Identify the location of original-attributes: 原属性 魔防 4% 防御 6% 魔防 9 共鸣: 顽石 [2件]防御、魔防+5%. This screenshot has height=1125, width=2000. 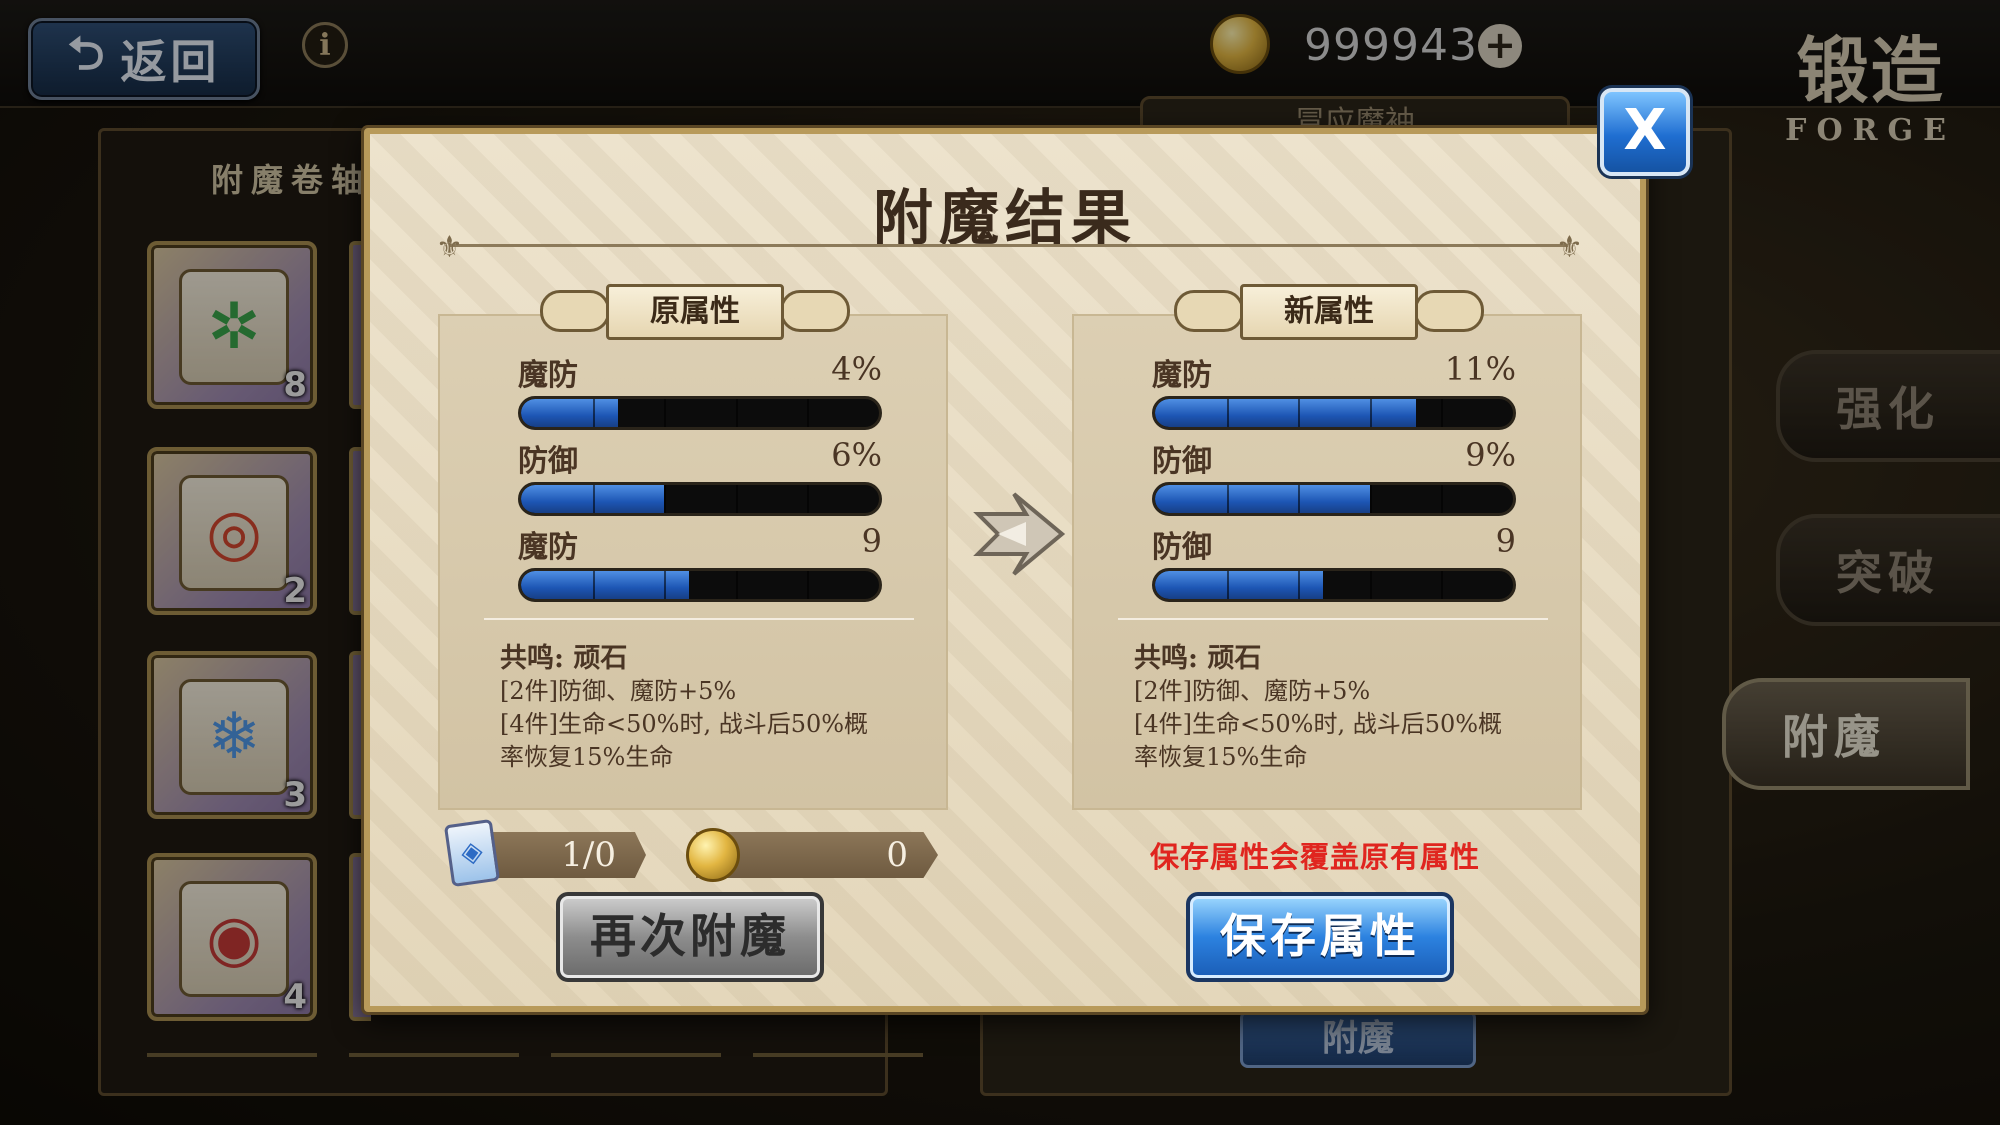
(693, 547).